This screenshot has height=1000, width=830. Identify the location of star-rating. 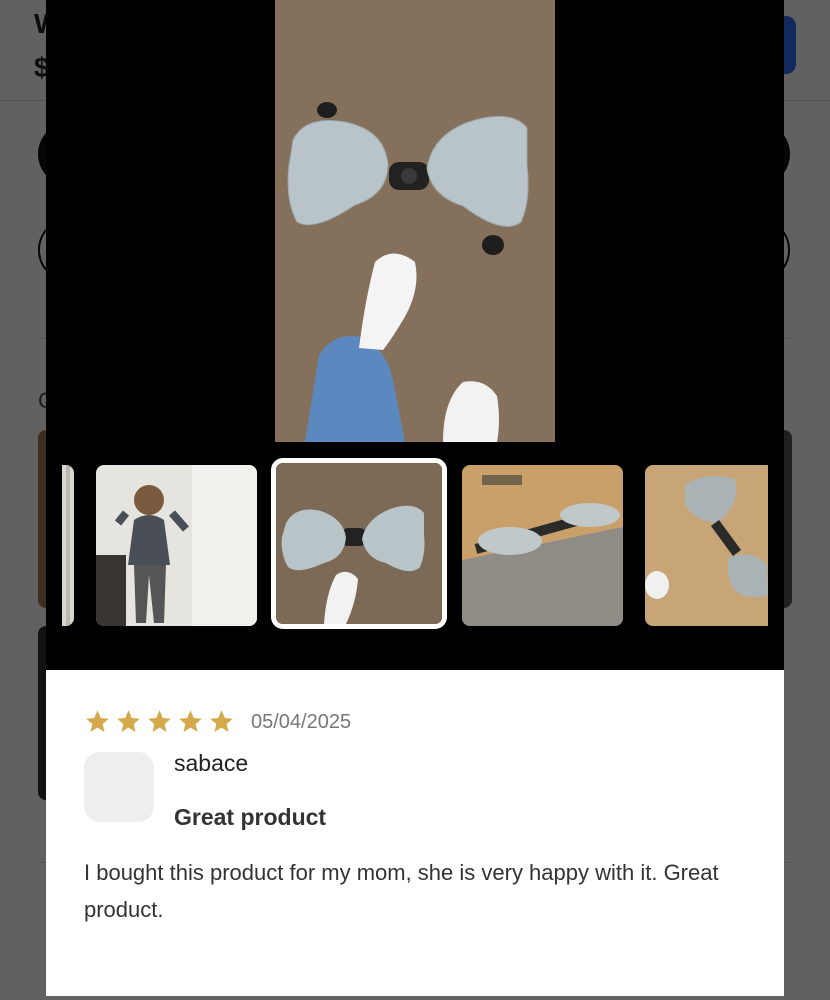
(159, 721).